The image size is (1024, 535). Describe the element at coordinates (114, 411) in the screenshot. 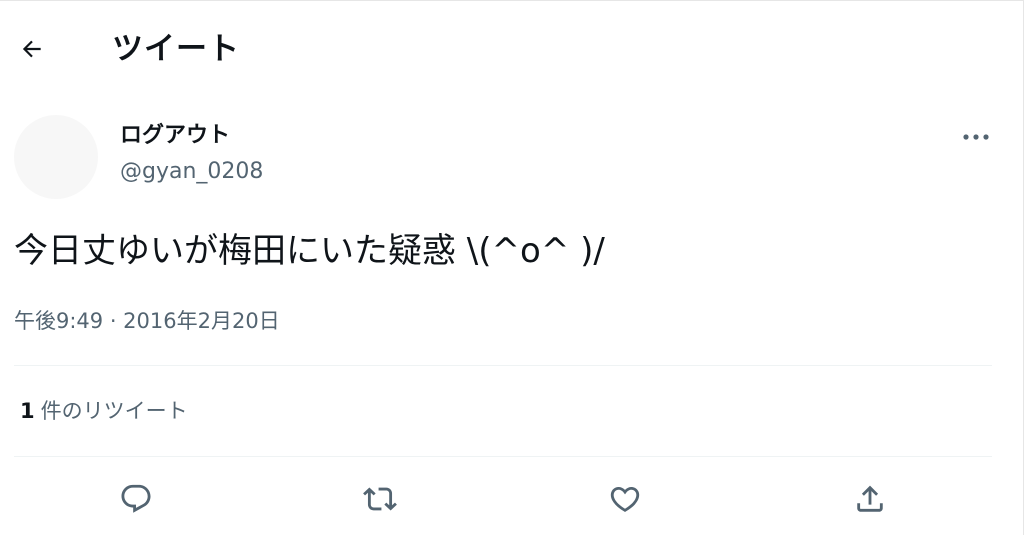

I see `retweet-label: 件のリツイート` at that location.